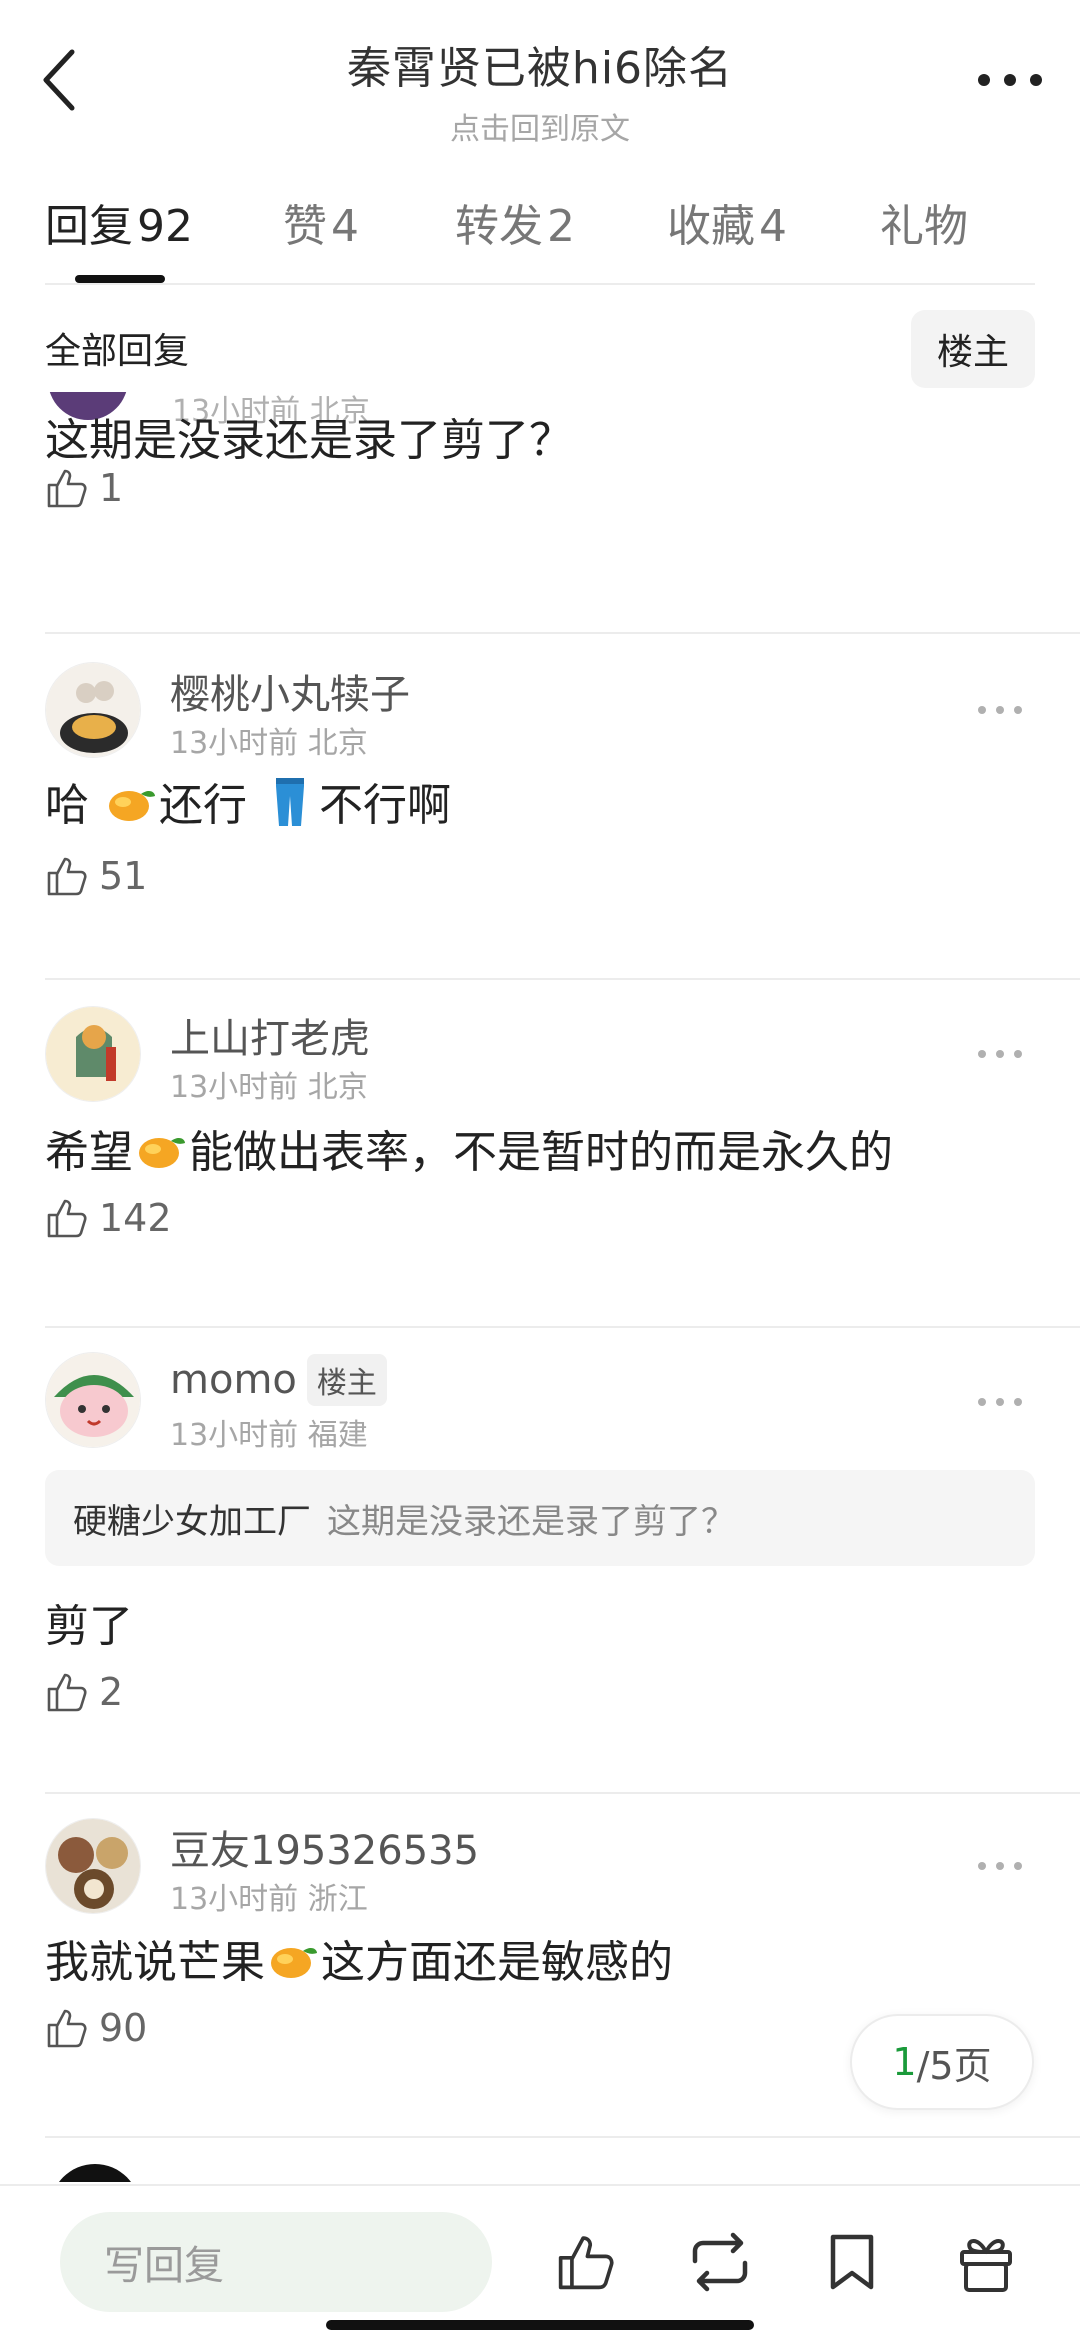 The width and height of the screenshot is (1080, 2336). I want to click on more-button, so click(1010, 80).